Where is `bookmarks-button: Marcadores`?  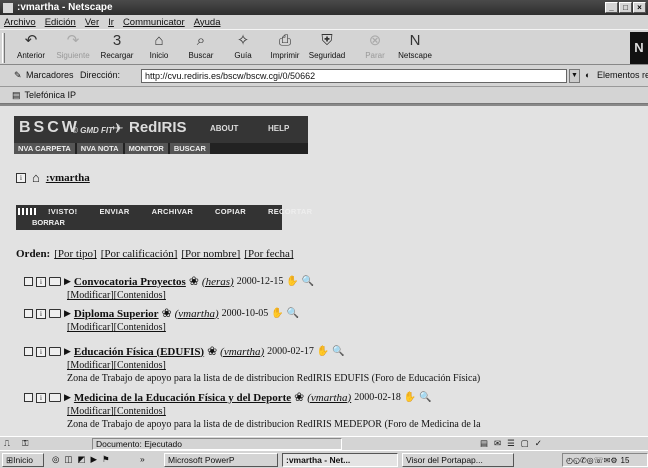
bookmarks-button: Marcadores is located at coordinates (50, 75).